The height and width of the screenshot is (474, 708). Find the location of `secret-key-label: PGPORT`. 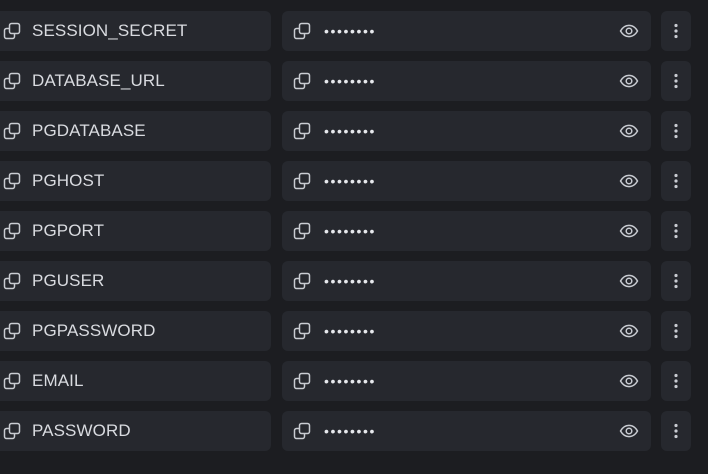

secret-key-label: PGPORT is located at coordinates (68, 230).